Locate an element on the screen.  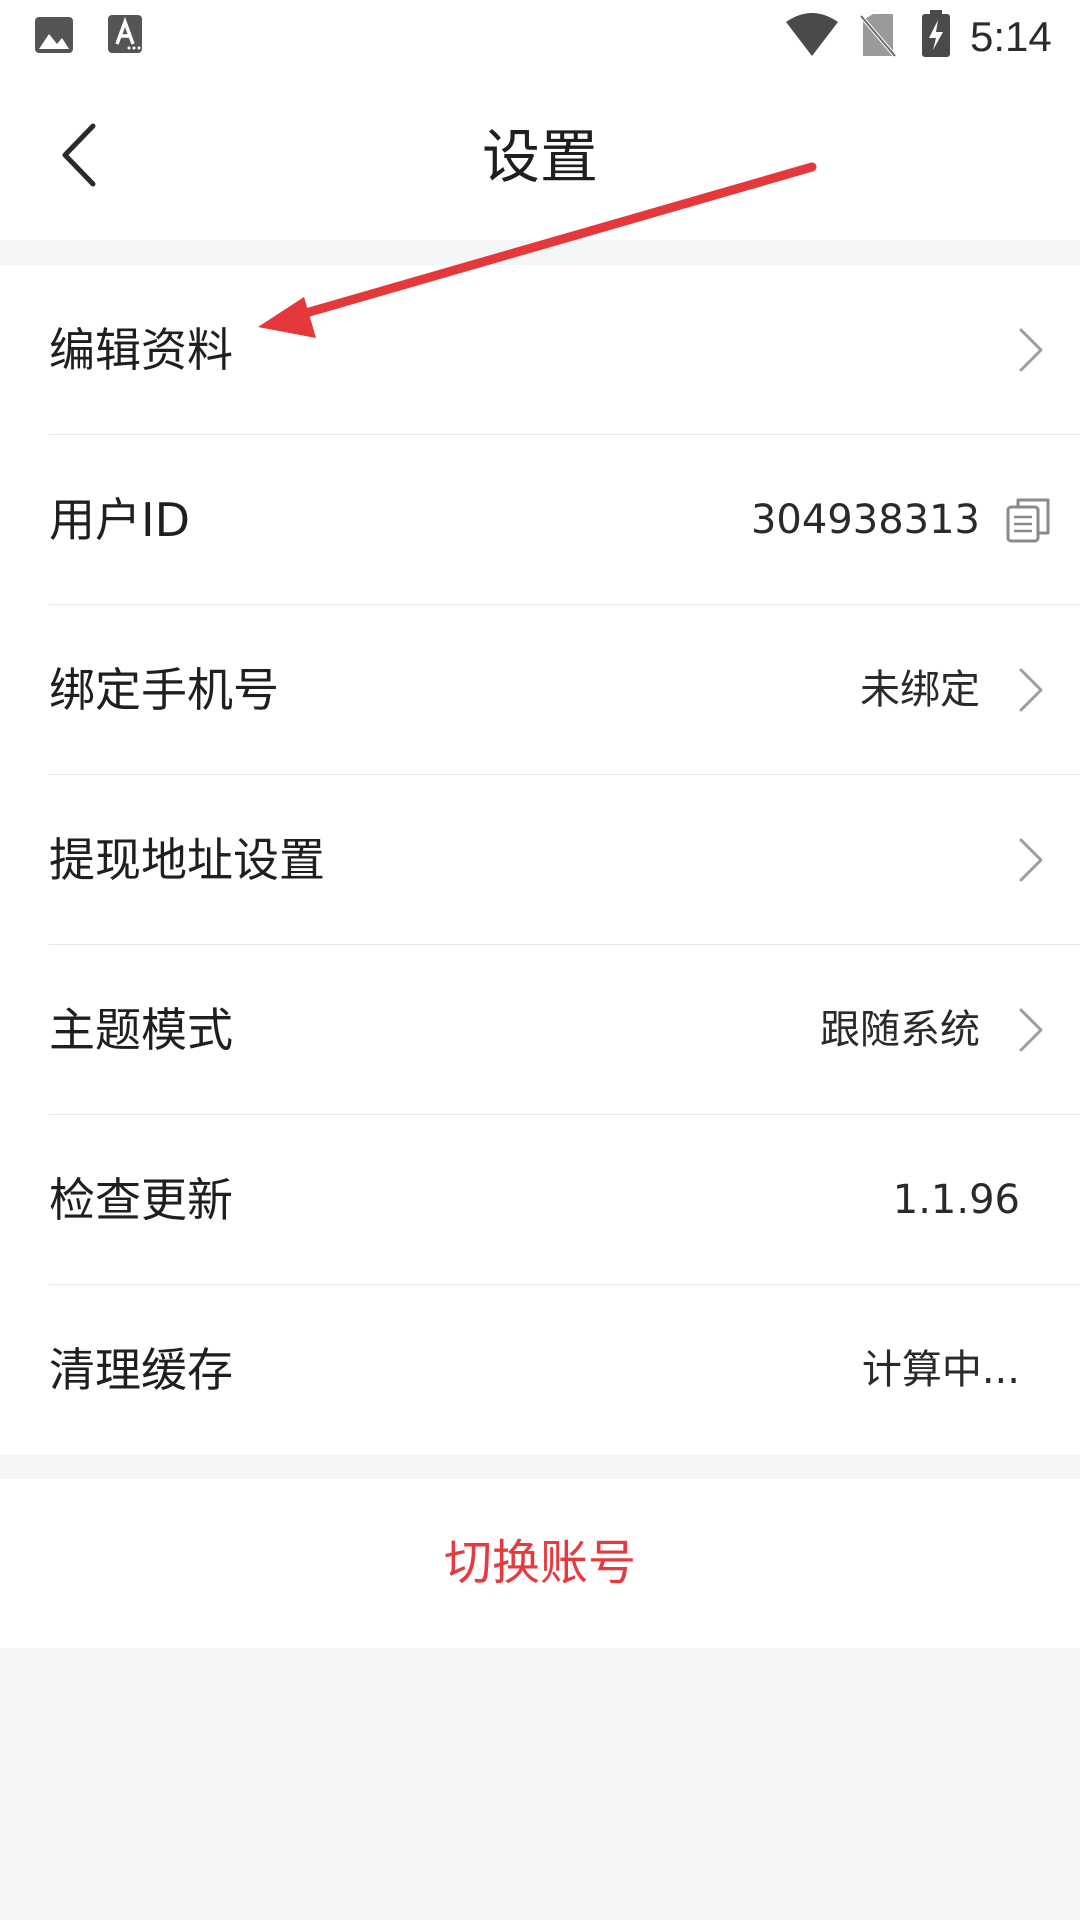
theme-mode-label: 主题模式 is located at coordinates (141, 1030).